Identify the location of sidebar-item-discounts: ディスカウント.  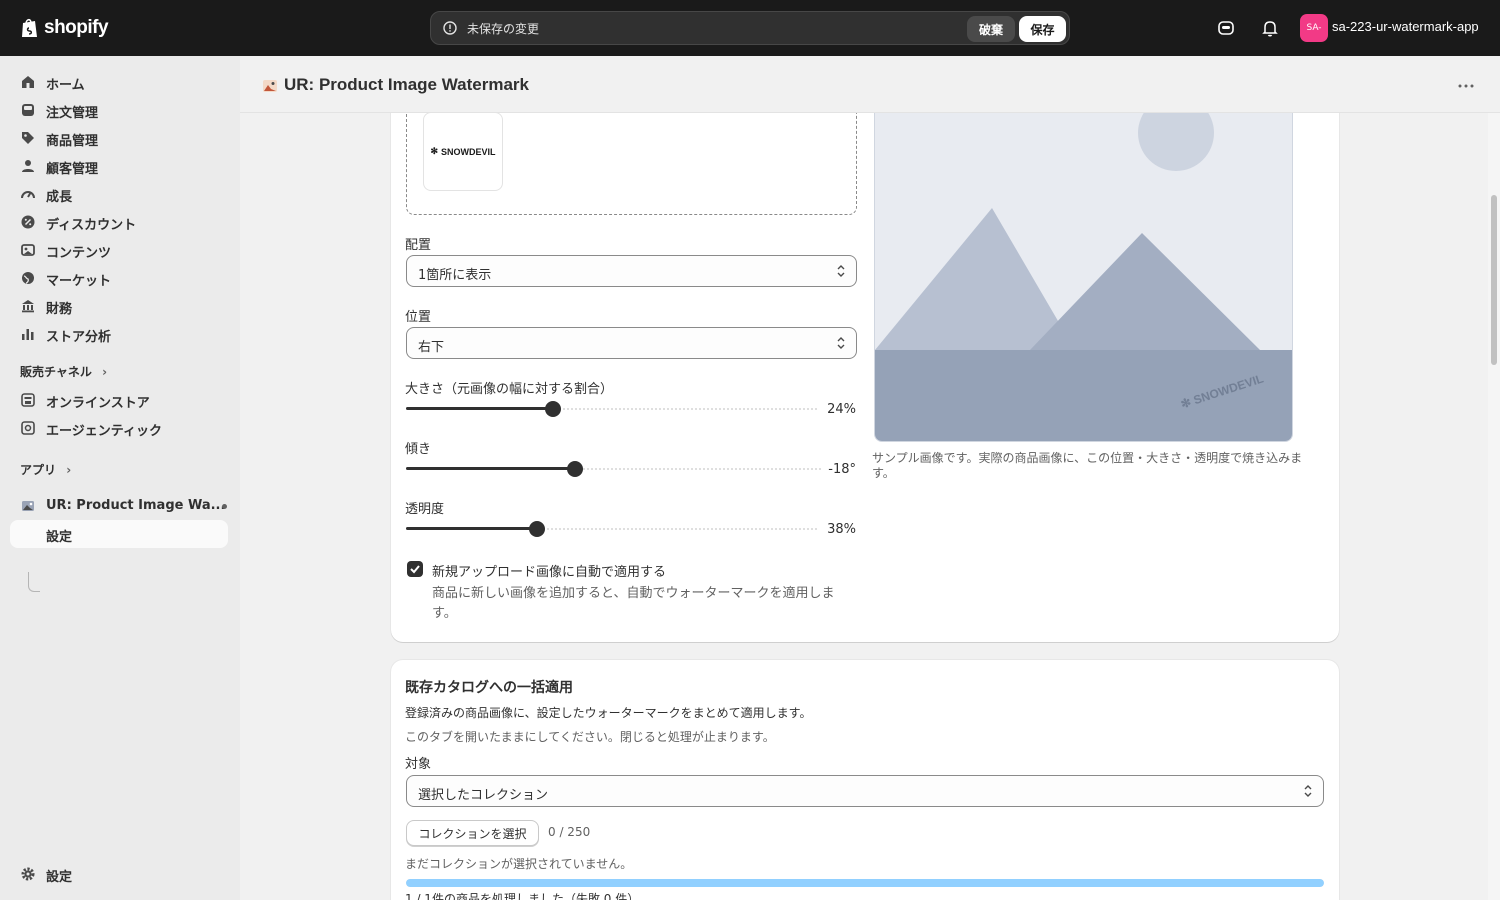
(119, 222).